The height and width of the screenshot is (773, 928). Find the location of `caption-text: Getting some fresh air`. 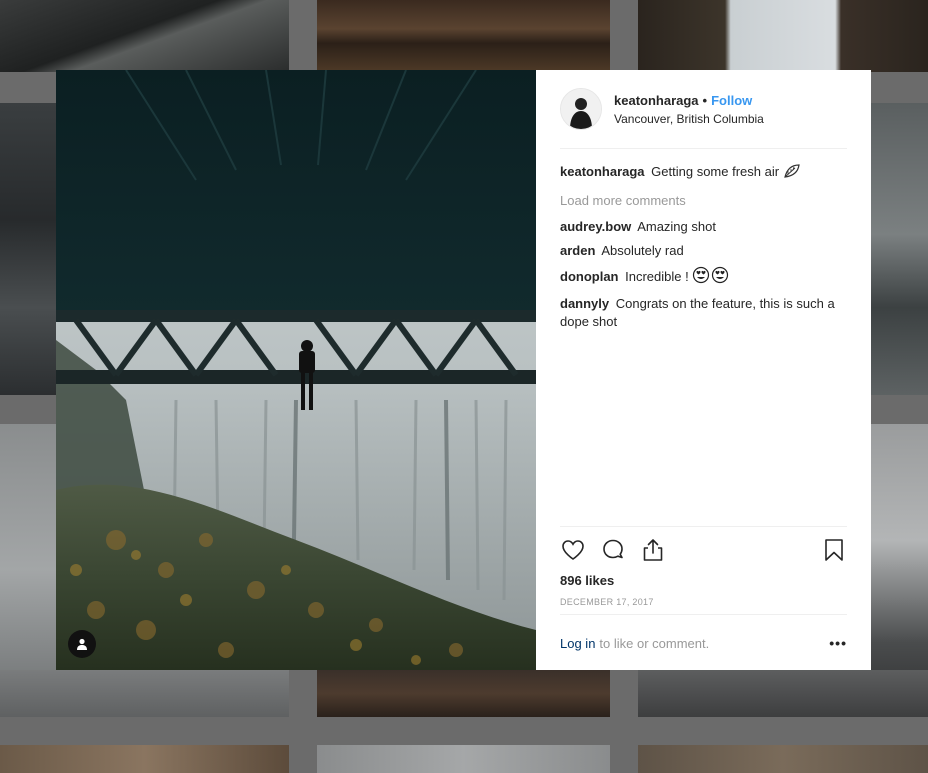

caption-text: Getting some fresh air is located at coordinates (715, 171).